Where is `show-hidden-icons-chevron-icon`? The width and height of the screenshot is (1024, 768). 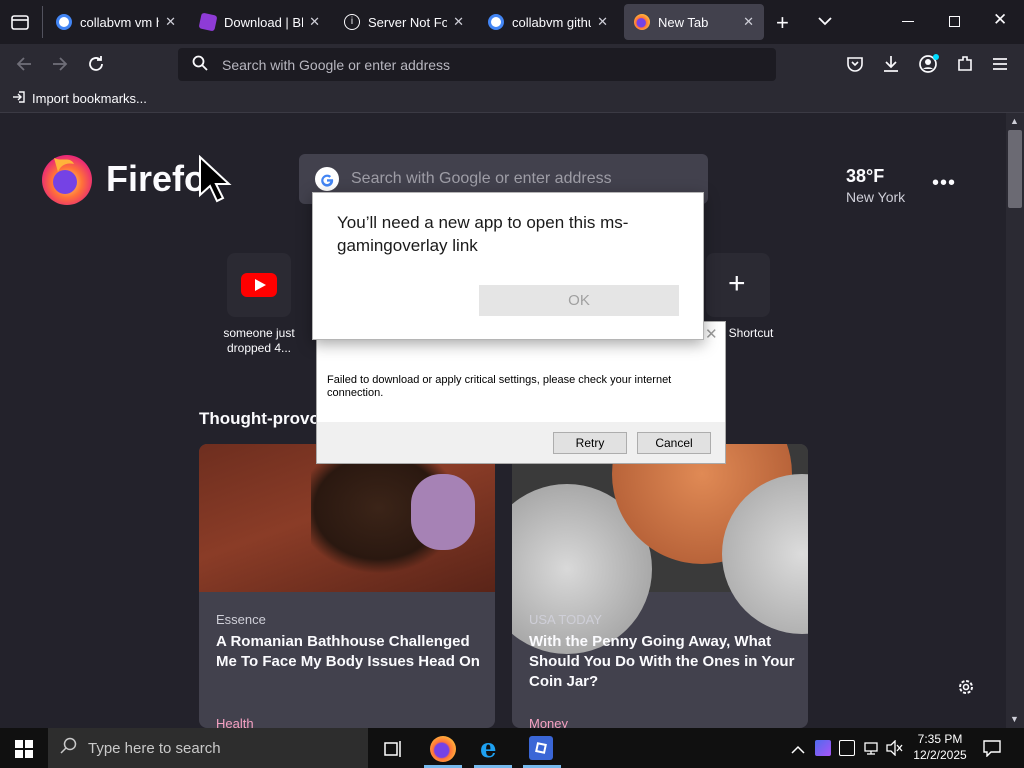 show-hidden-icons-chevron-icon is located at coordinates (798, 751).